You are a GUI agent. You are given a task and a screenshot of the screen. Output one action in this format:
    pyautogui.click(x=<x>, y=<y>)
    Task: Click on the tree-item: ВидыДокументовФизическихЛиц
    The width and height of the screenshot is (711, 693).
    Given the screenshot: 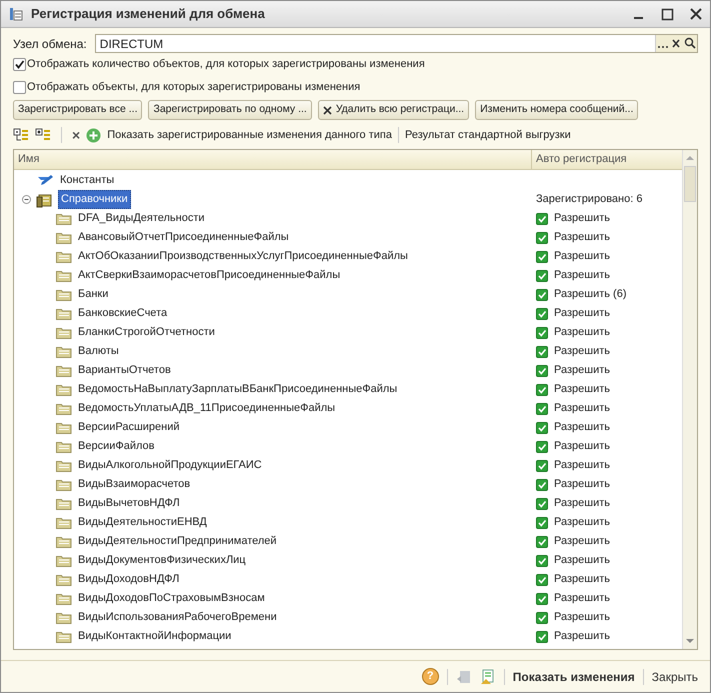 What is the action you would take?
    pyautogui.click(x=162, y=560)
    